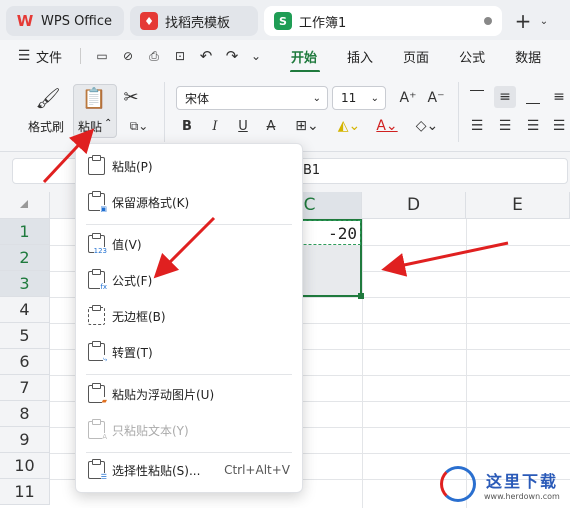 Image resolution: width=570 pixels, height=508 pixels. What do you see at coordinates (458, 484) in the screenshot?
I see `watermark-logo-icon` at bounding box center [458, 484].